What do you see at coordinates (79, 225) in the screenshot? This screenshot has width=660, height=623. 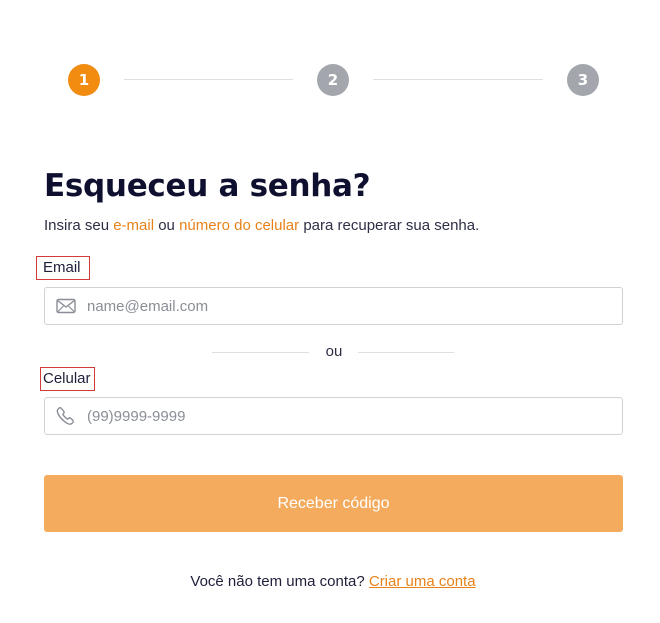 I see `subtitle-prefix: Insira seu` at bounding box center [79, 225].